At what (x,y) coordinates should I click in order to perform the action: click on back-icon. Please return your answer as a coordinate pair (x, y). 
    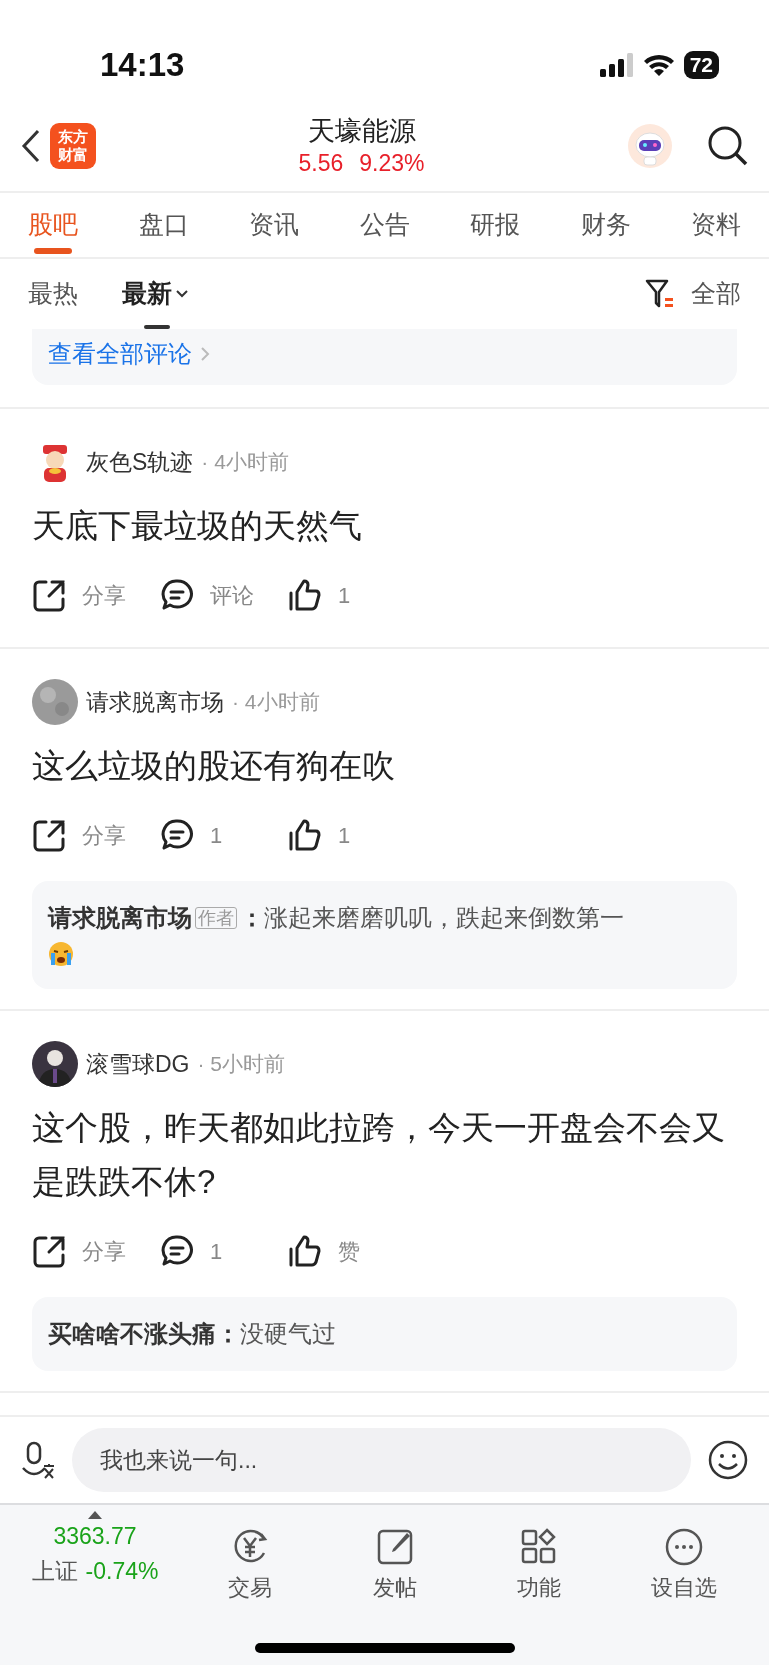
    Looking at the image, I should click on (31, 145).